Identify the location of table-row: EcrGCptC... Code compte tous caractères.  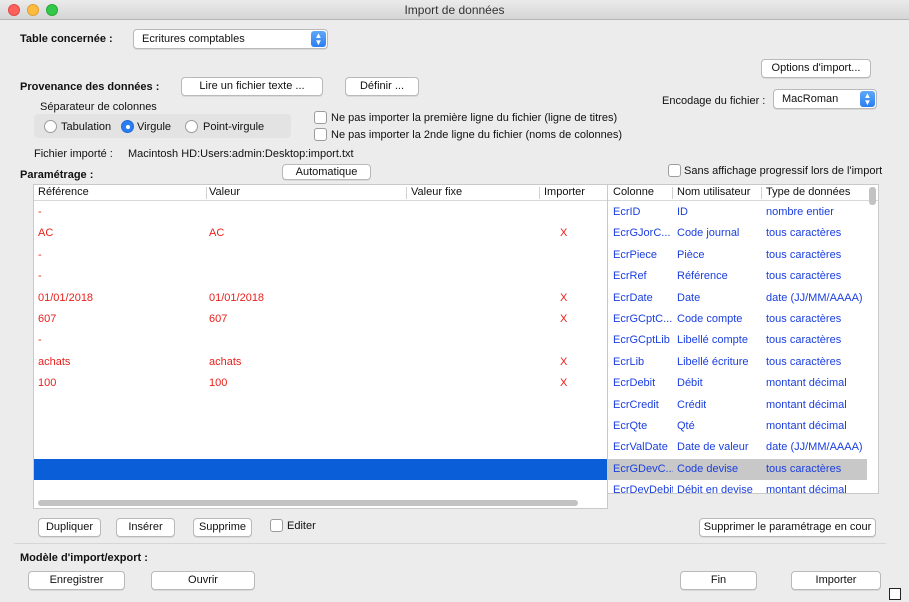
(737, 319).